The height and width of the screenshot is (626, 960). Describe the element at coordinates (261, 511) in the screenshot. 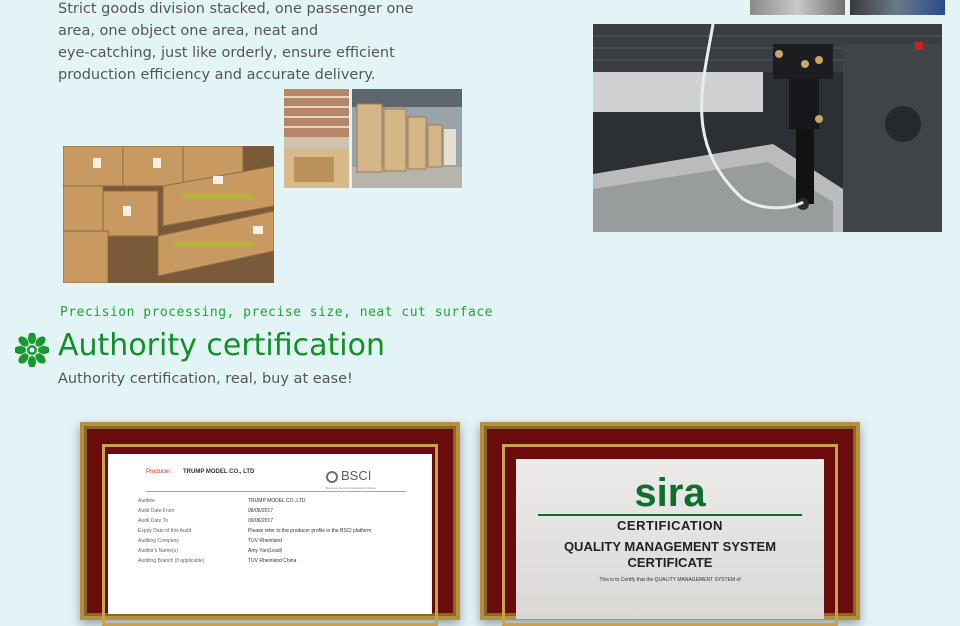

I see `table-row-value: 08/06/2017` at that location.